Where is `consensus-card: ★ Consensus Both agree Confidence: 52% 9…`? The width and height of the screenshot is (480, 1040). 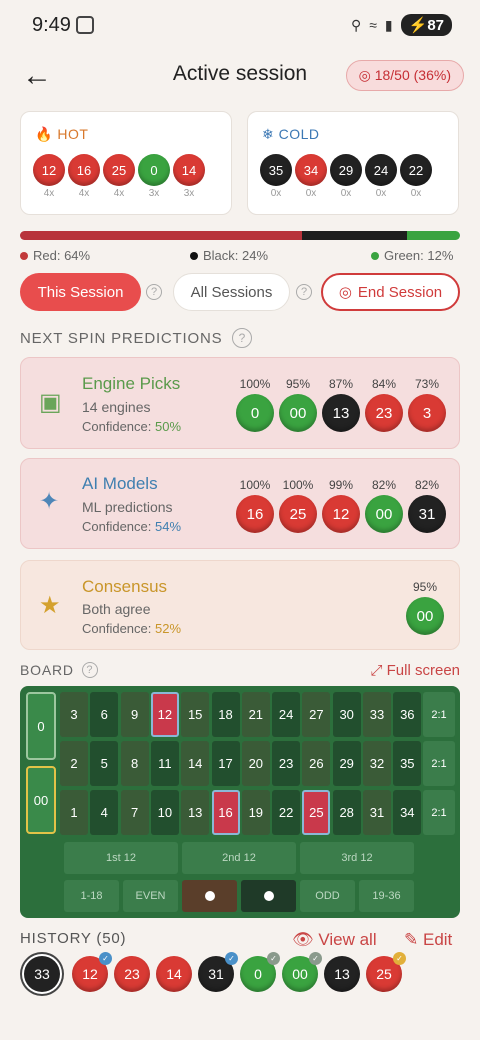
consensus-card: ★ Consensus Both agree Confidence: 52% 9… is located at coordinates (240, 605).